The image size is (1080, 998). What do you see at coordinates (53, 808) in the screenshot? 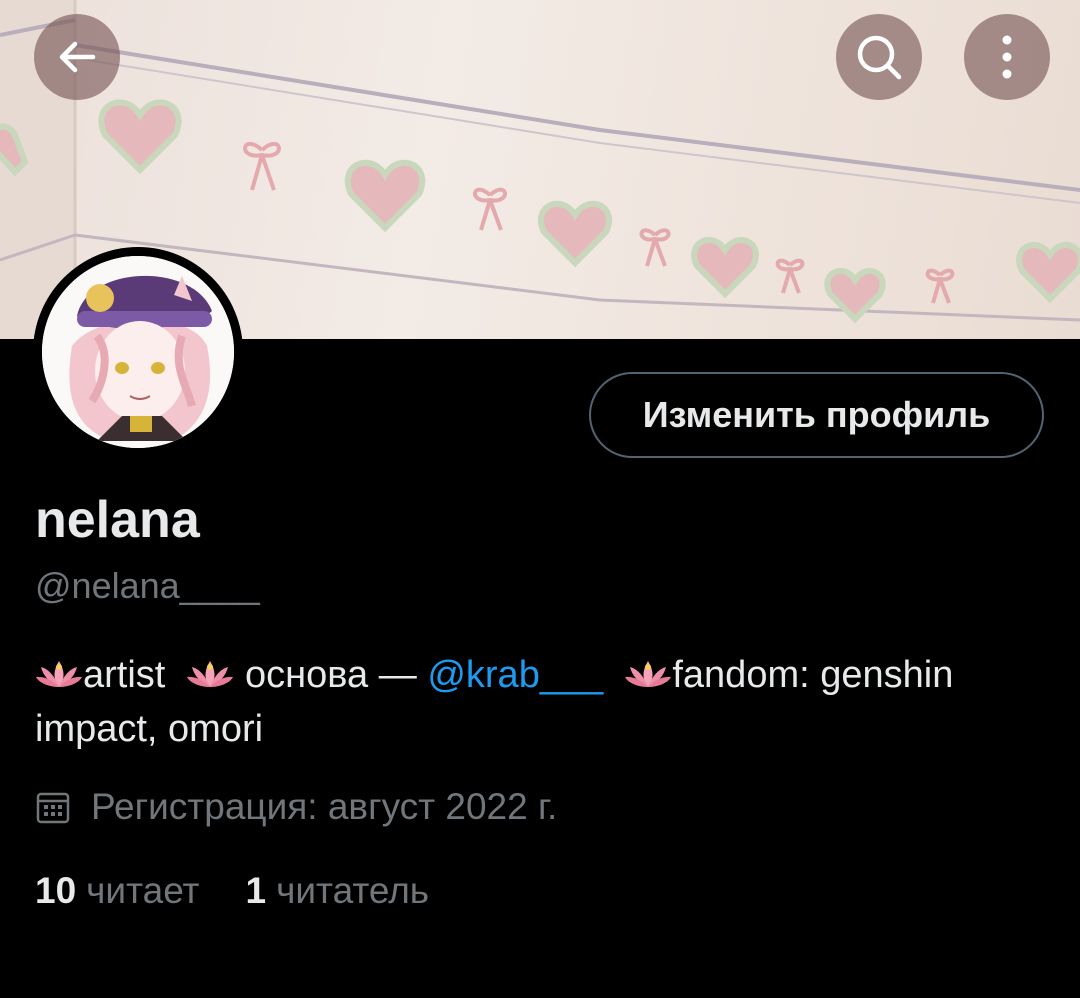
I see `calendar-icon` at bounding box center [53, 808].